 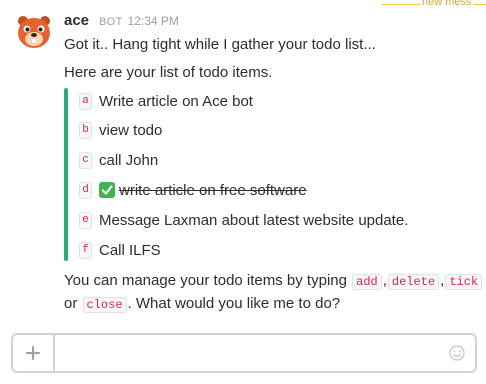 I want to click on command-tick: tick, so click(x=464, y=282).